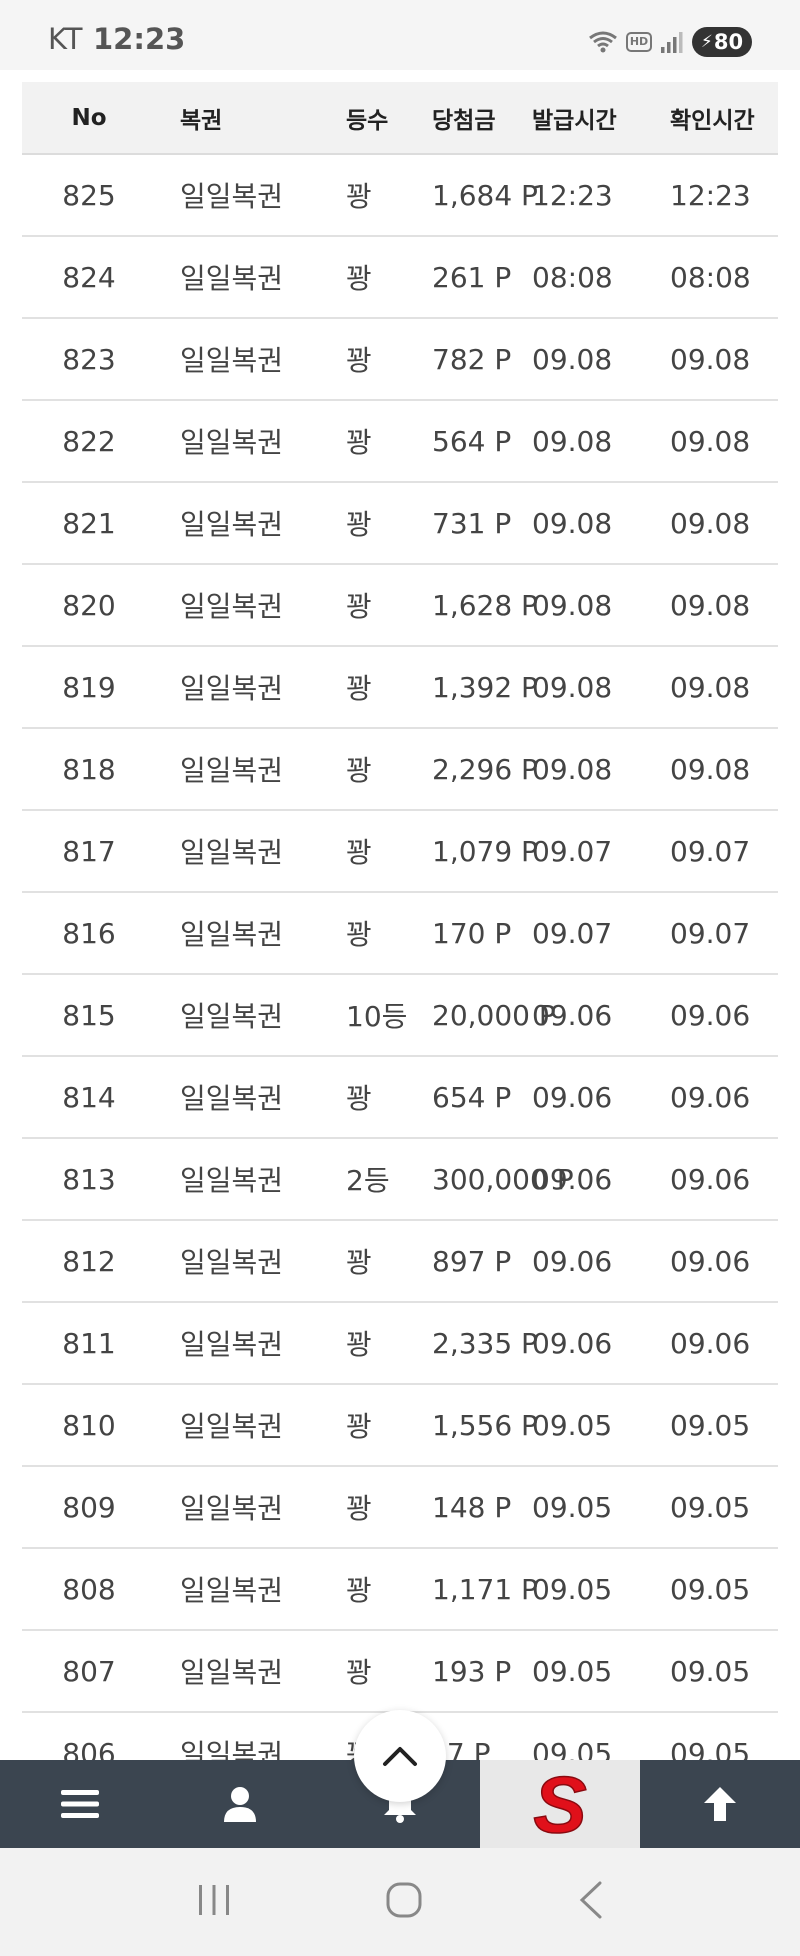  I want to click on cell-prize: 170 P, so click(472, 933).